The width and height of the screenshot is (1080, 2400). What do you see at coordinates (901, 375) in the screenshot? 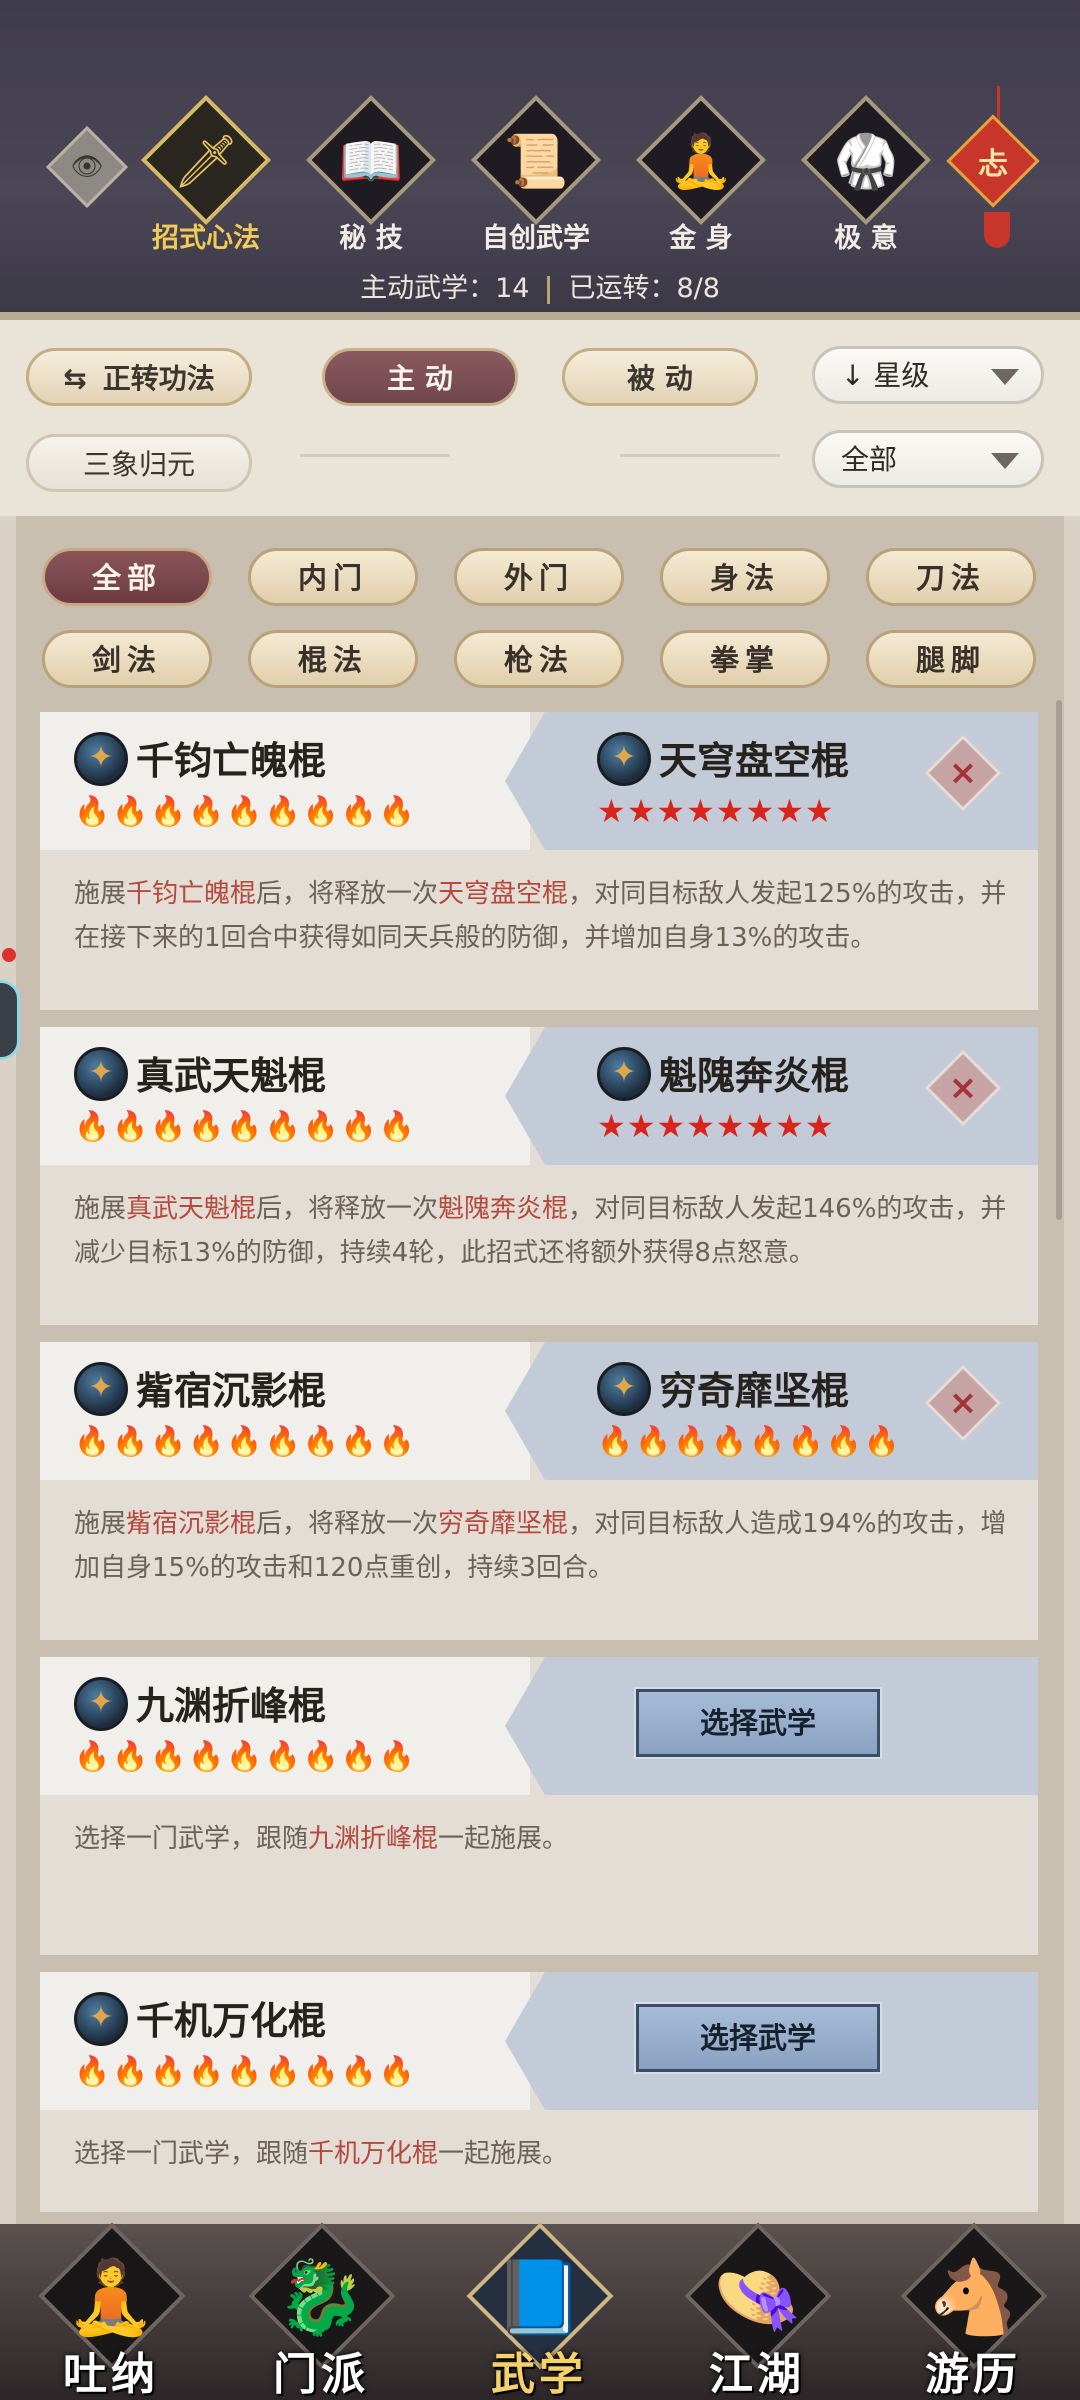
I see `sort-label: 星级` at bounding box center [901, 375].